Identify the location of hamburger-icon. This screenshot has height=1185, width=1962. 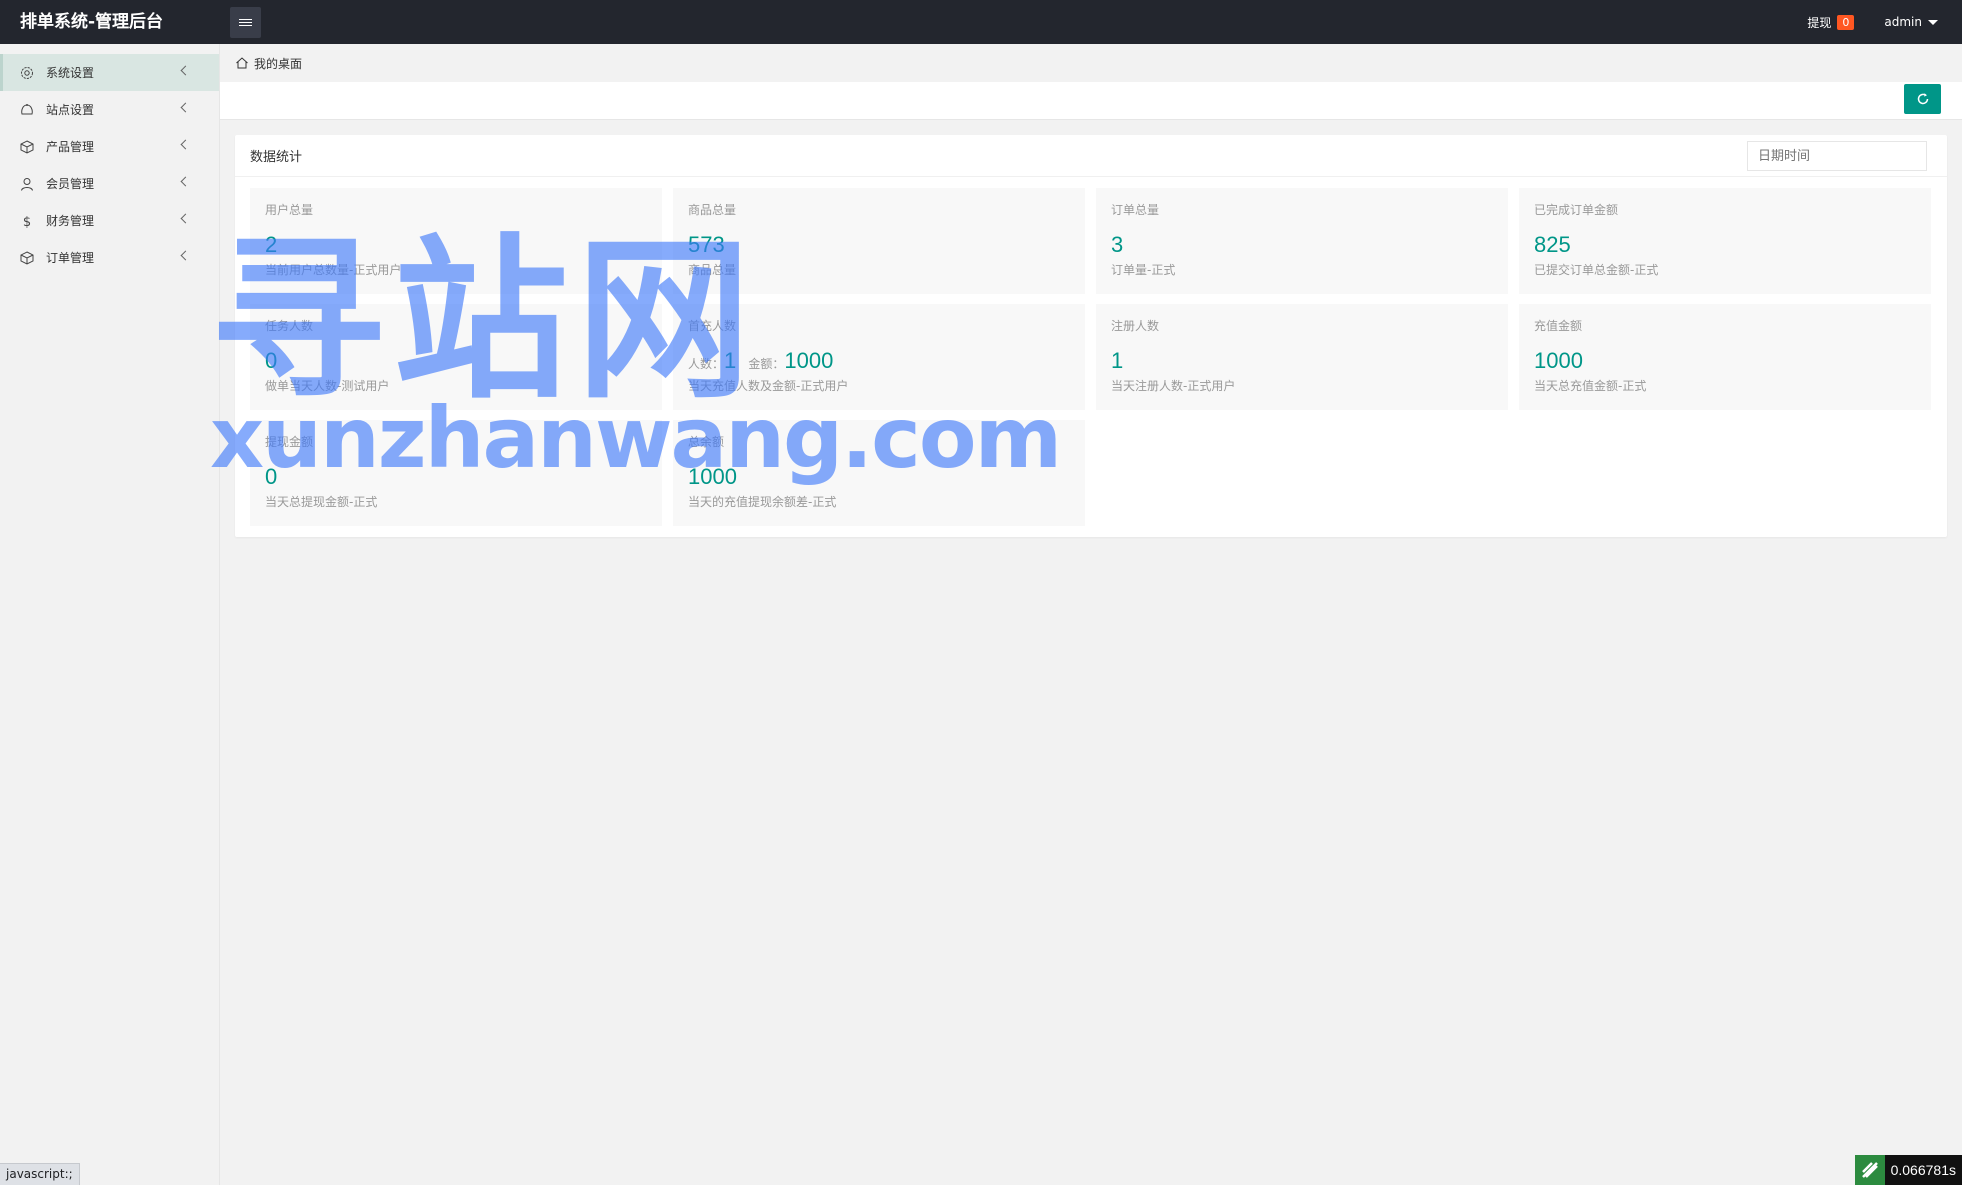
(245, 19).